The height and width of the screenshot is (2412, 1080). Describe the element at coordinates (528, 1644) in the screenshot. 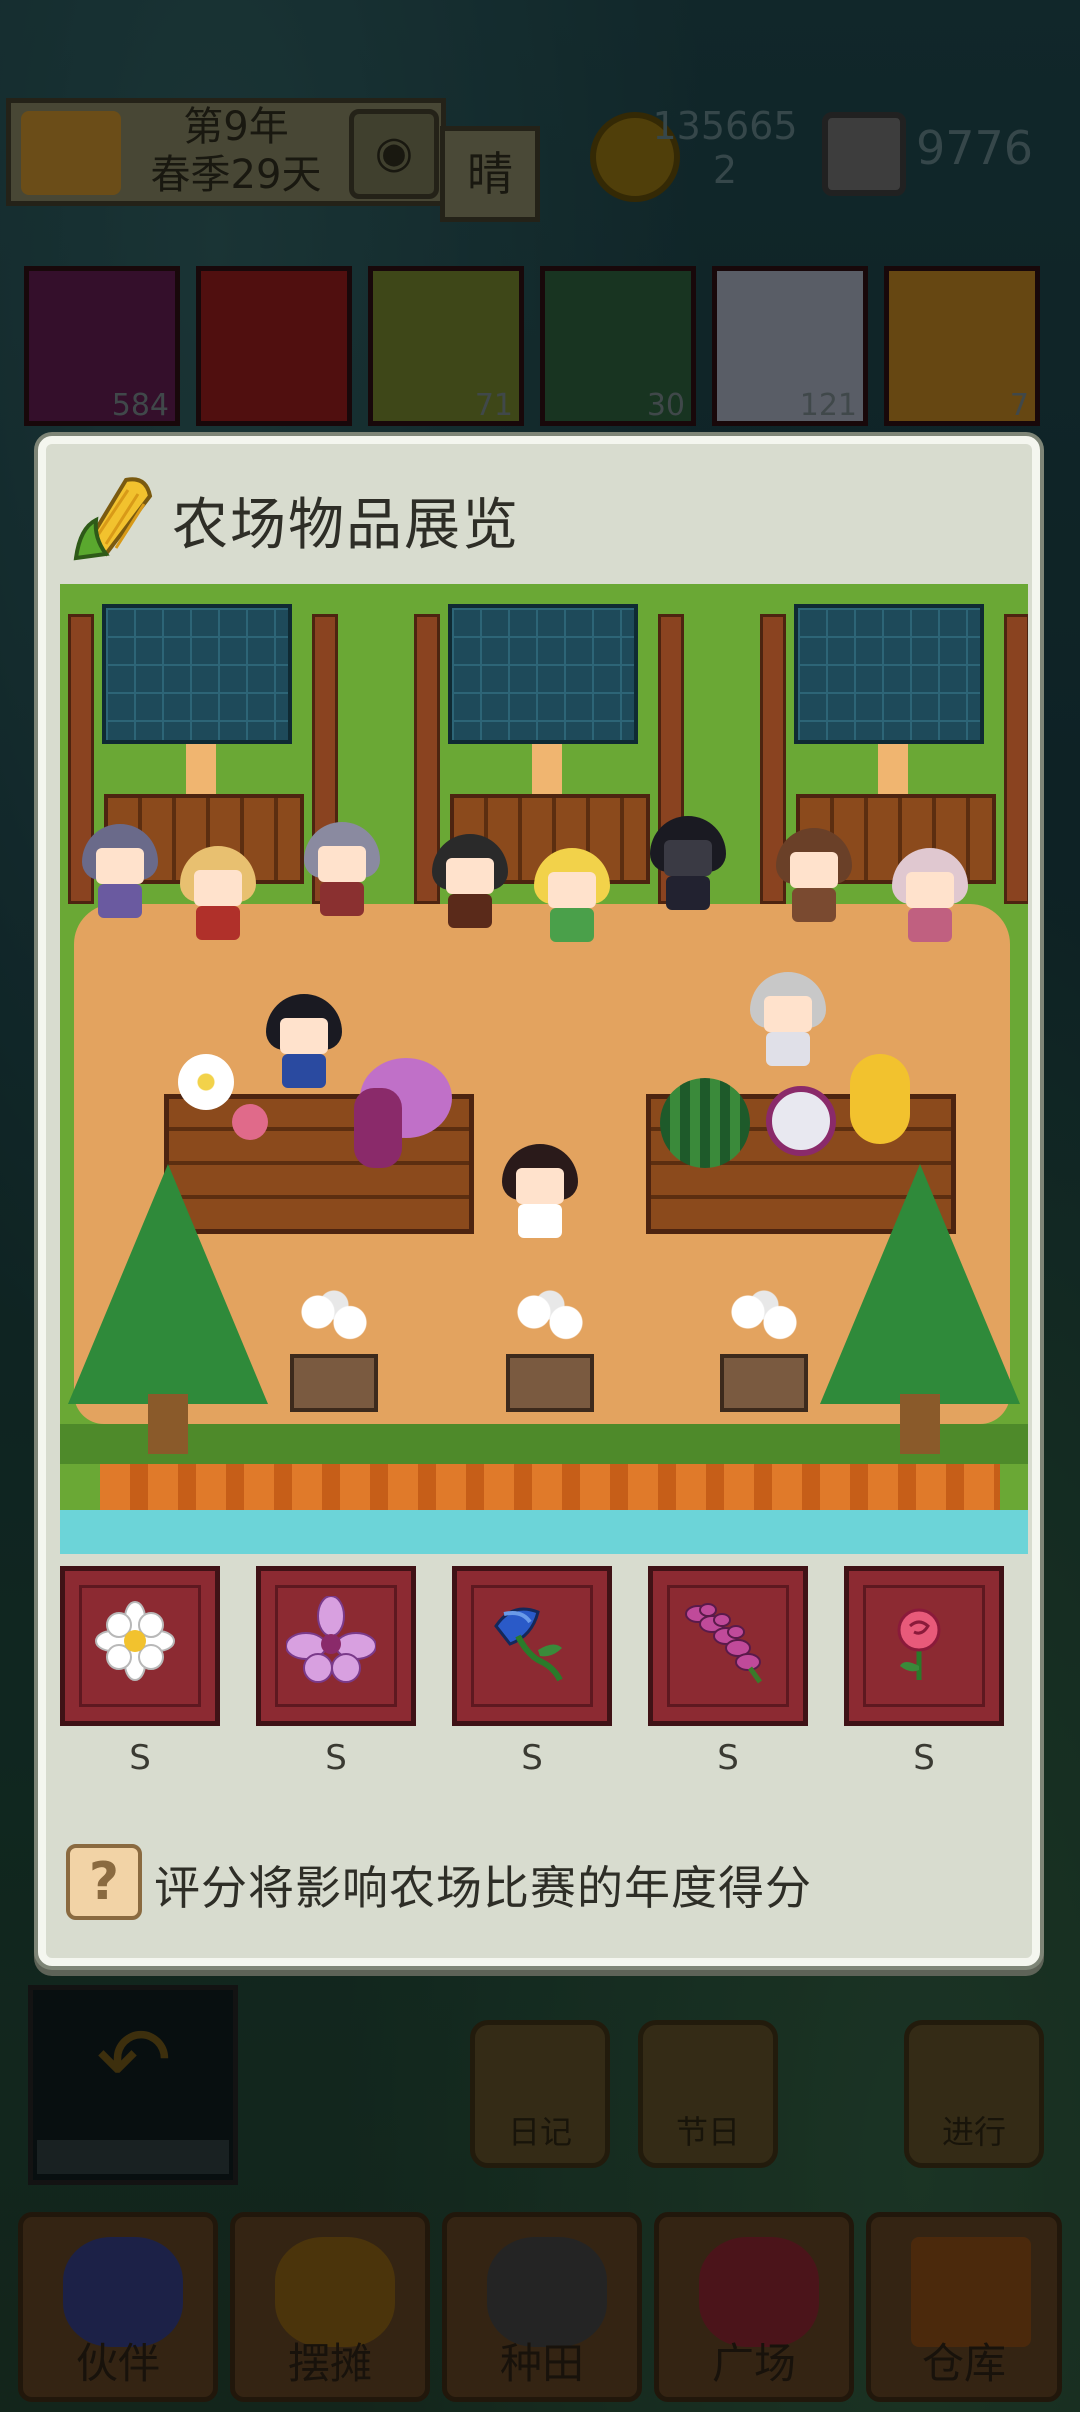

I see `blue-bellflower-icon` at that location.